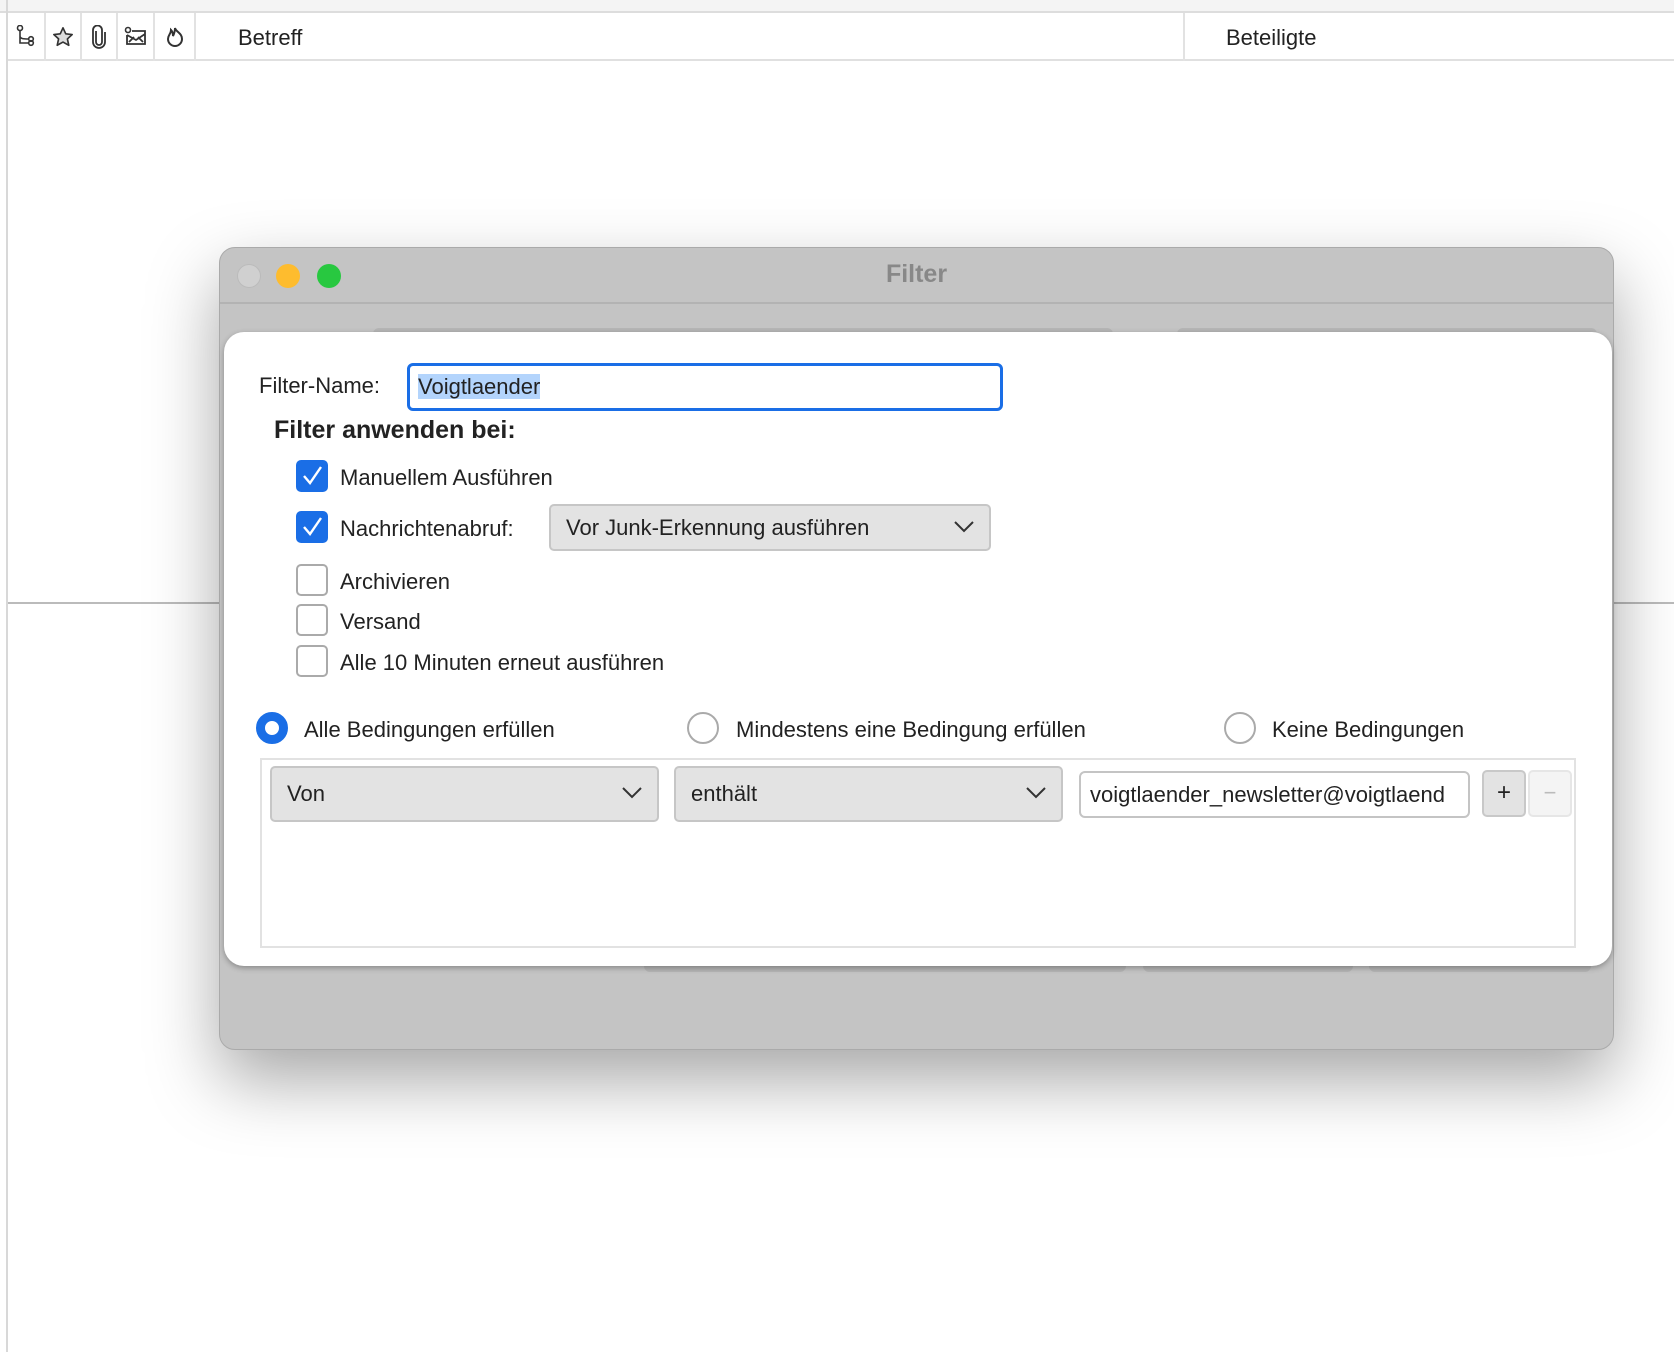  Describe the element at coordinates (7, 676) in the screenshot. I see `pane-divider` at that location.